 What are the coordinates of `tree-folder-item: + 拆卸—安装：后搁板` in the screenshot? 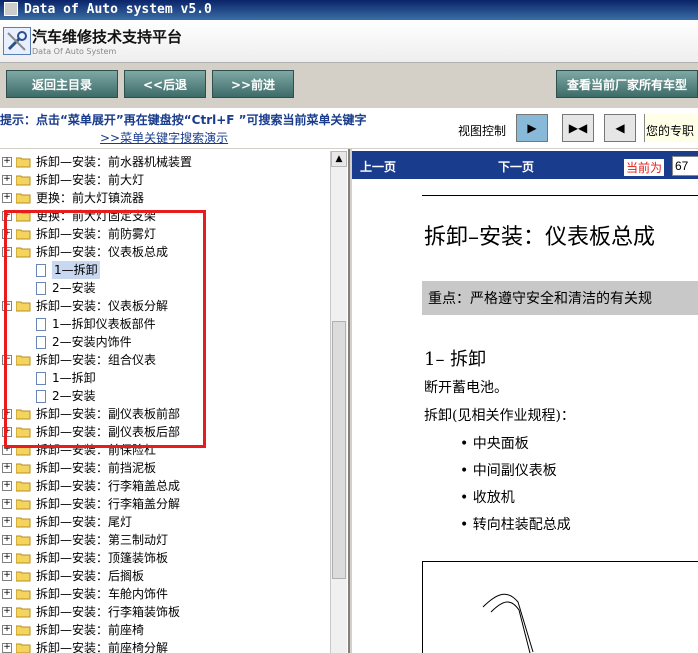 It's located at (164, 576).